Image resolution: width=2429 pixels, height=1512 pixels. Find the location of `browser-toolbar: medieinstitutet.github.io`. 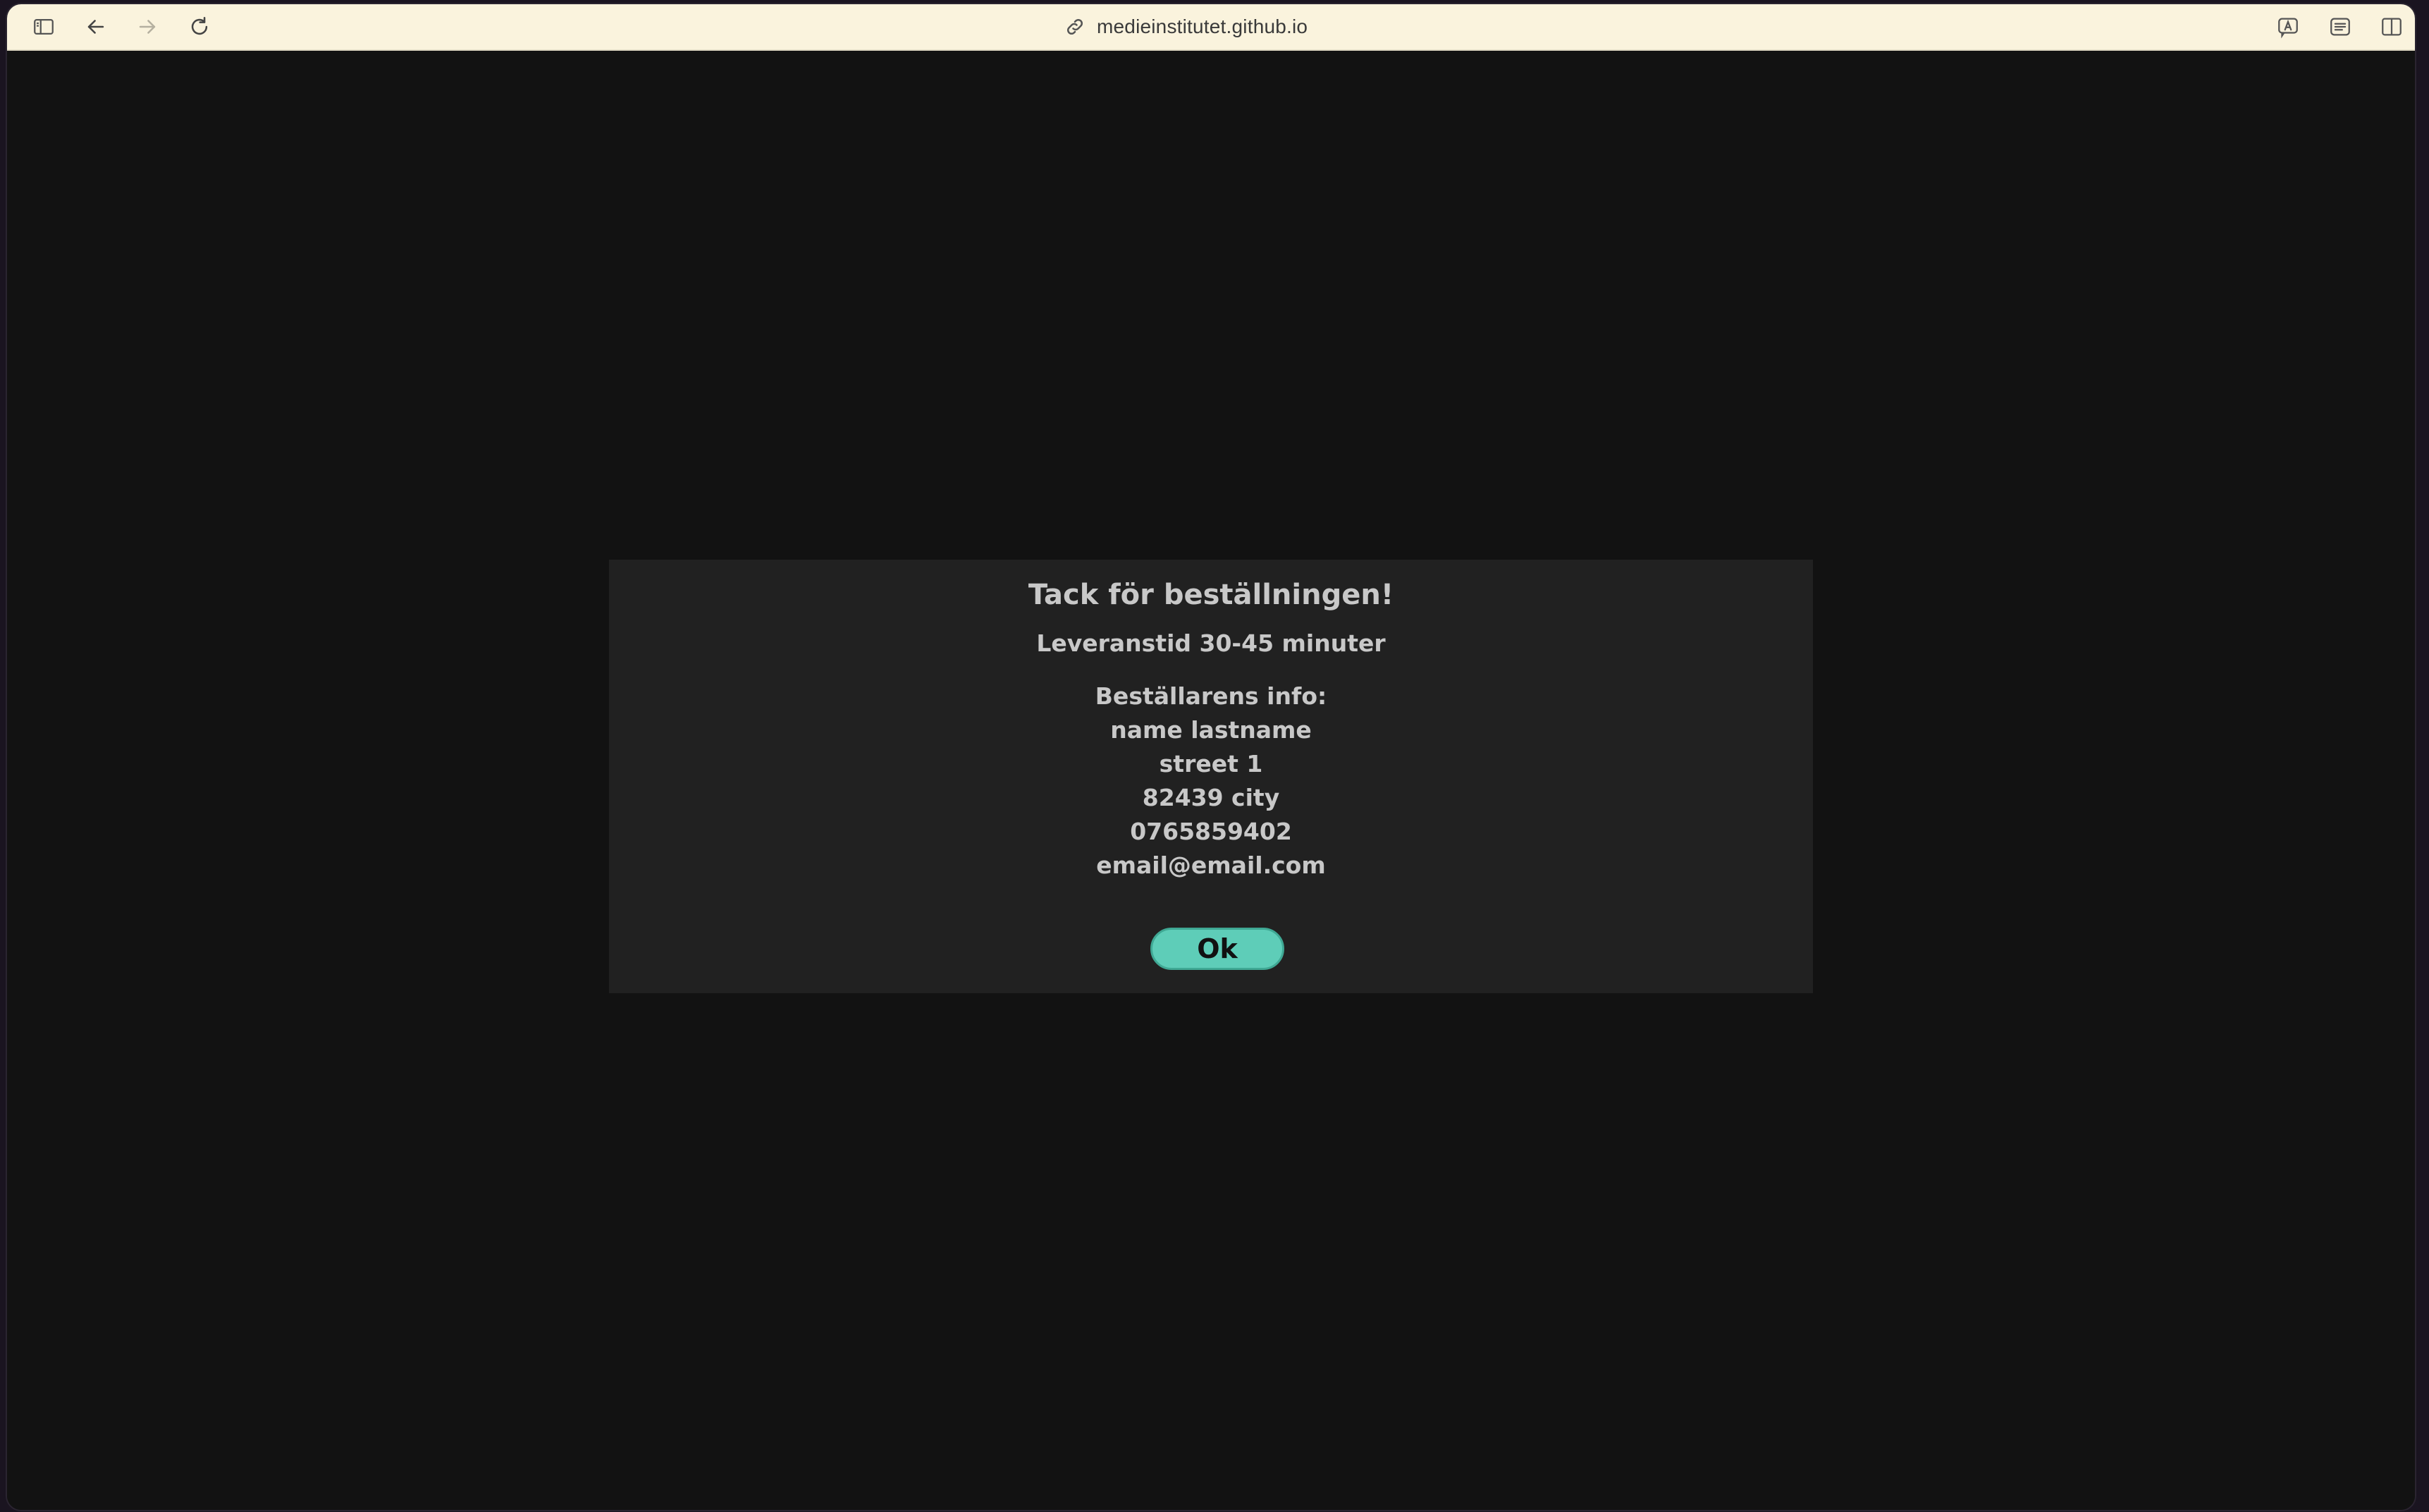

browser-toolbar: medieinstitutet.github.io is located at coordinates (1211, 28).